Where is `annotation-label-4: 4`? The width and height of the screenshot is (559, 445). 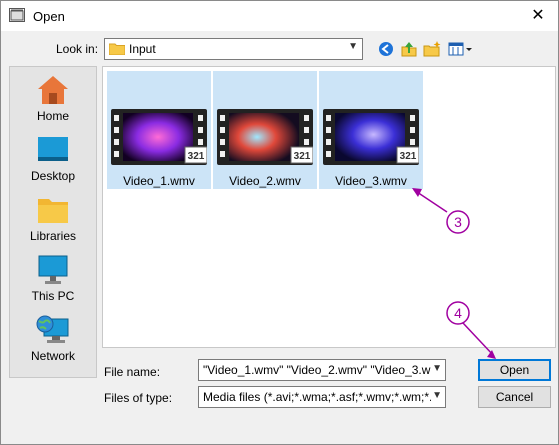
annotation-label-4: 4 is located at coordinates (458, 313).